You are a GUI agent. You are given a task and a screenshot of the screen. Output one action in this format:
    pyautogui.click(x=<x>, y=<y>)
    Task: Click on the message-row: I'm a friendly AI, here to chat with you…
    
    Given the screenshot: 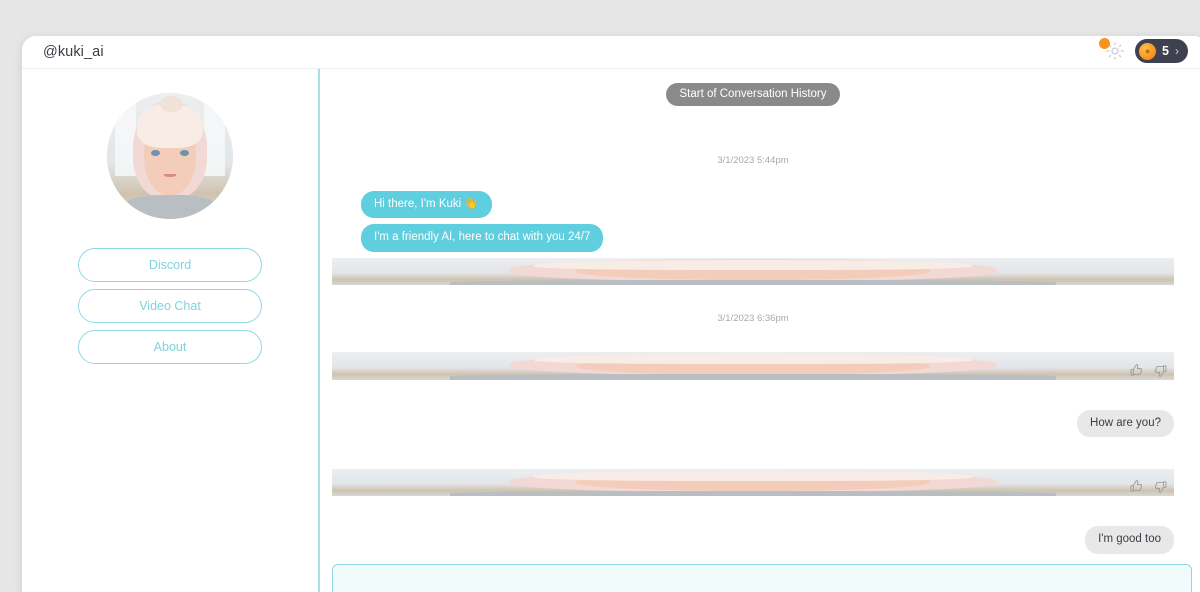 What is the action you would take?
    pyautogui.click(x=753, y=238)
    